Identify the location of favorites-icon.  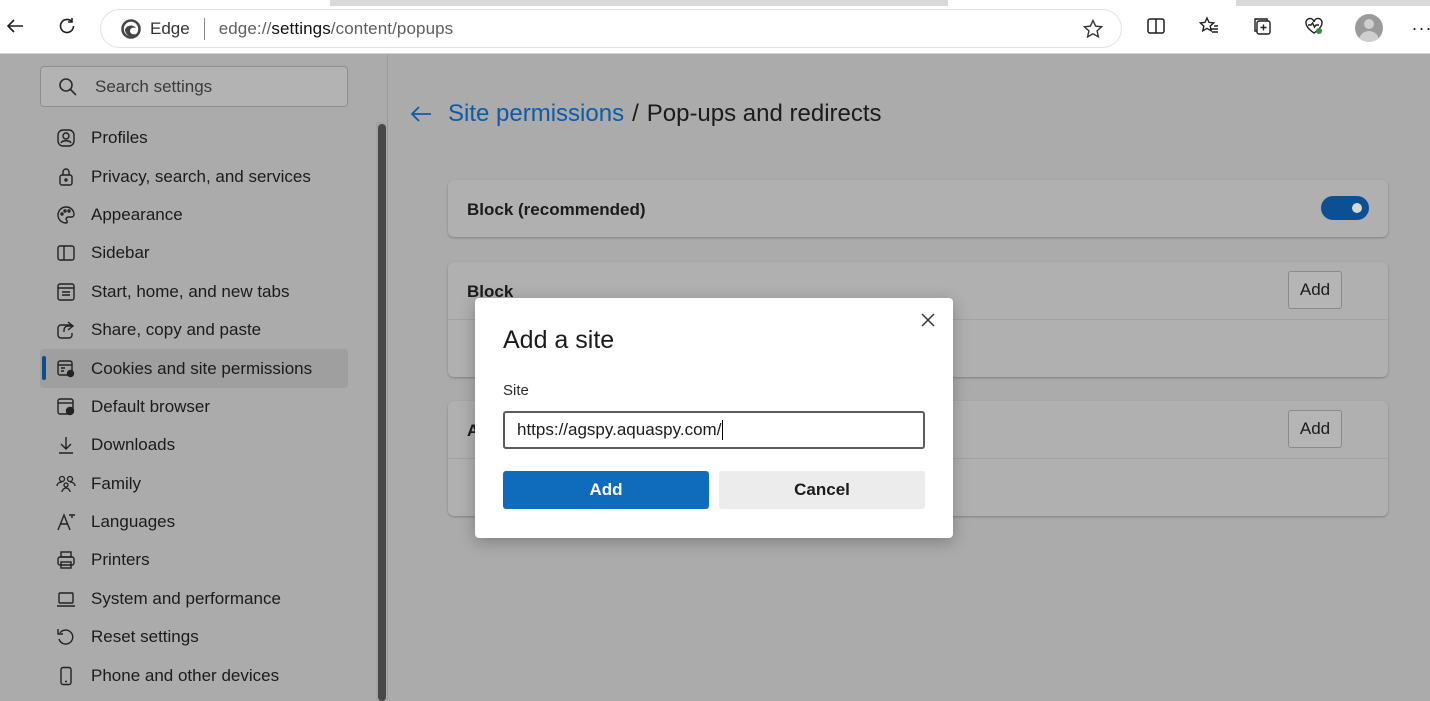
(1208, 28).